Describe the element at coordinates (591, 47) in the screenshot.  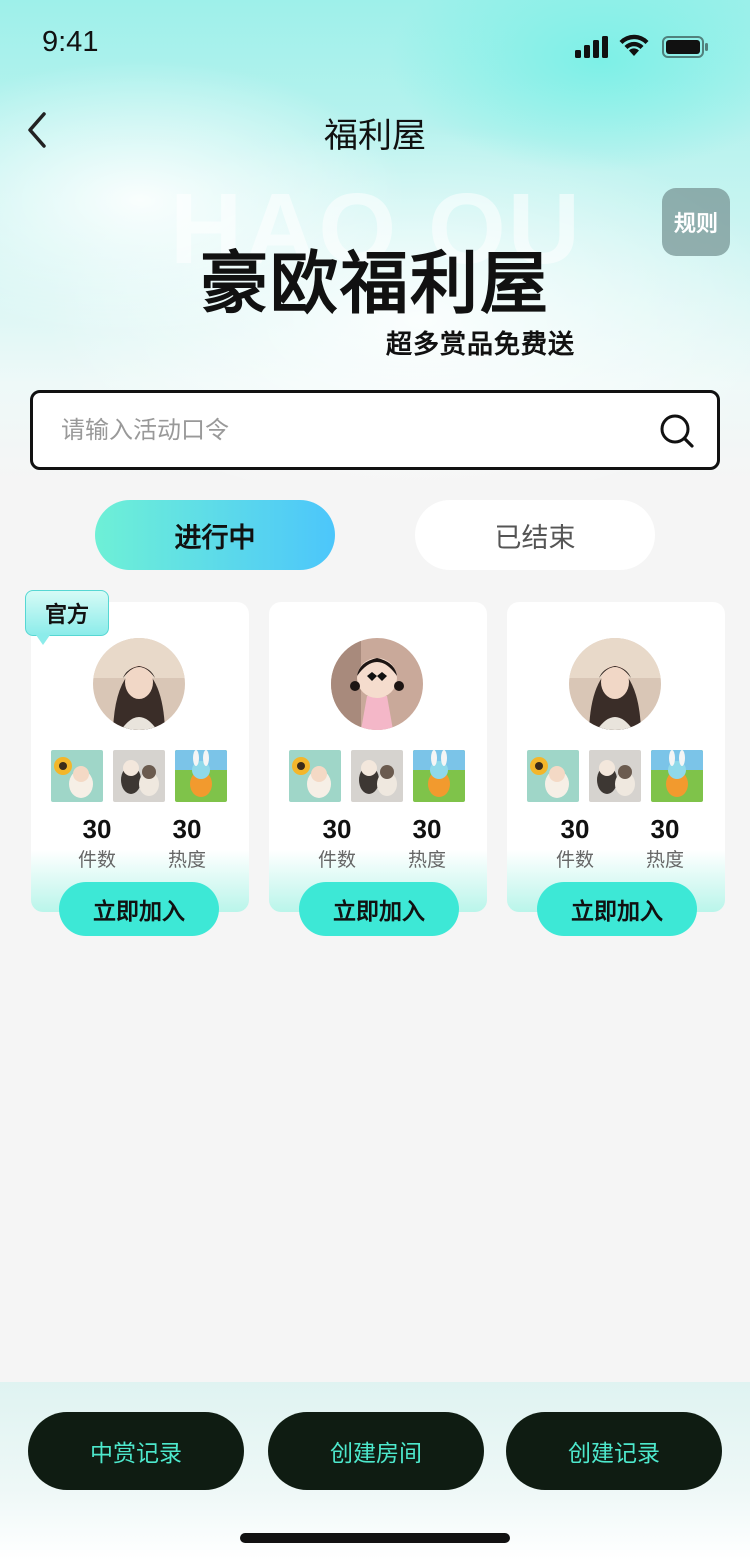
I see `signal-icon` at that location.